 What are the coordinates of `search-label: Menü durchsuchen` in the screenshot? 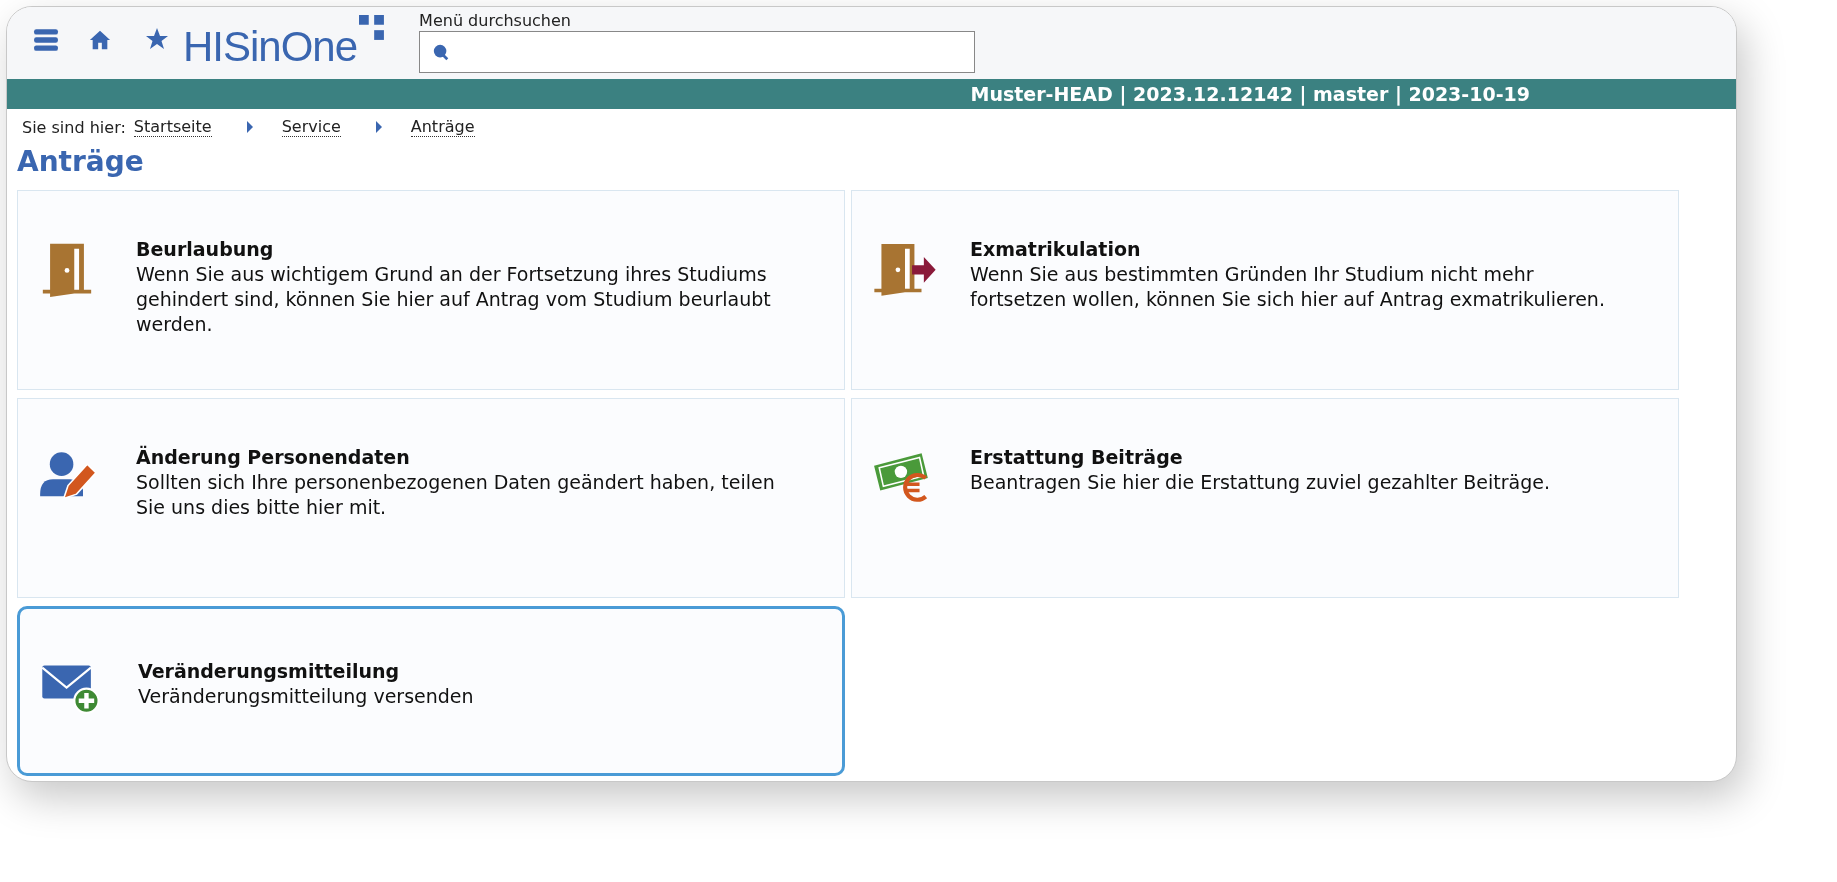 It's located at (495, 21).